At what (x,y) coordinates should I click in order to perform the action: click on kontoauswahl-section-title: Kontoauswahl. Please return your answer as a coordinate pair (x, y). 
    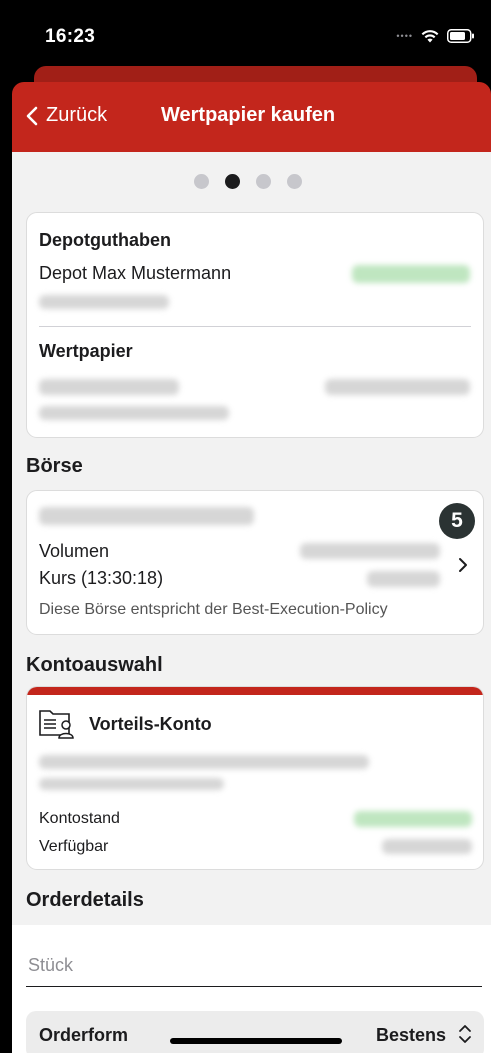
    Looking at the image, I should click on (94, 665).